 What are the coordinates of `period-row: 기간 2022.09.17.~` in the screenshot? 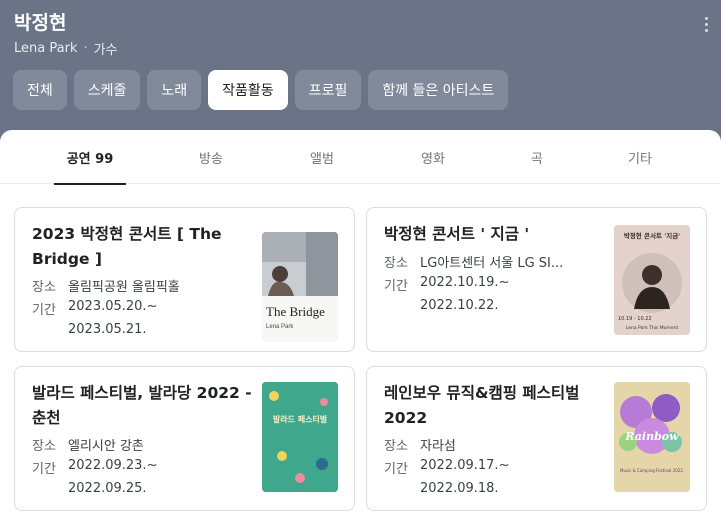 It's located at (487, 467).